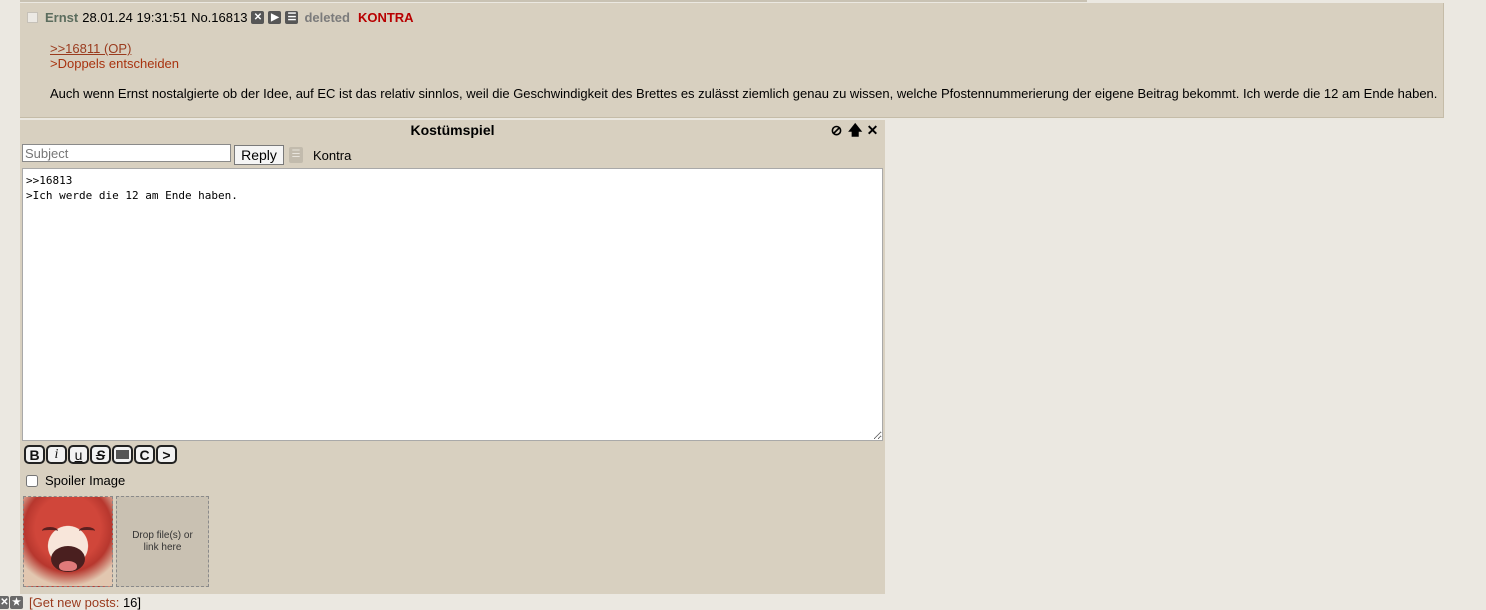 The width and height of the screenshot is (1486, 610). I want to click on get-new-posts-label: [Get new posts:, so click(74, 602).